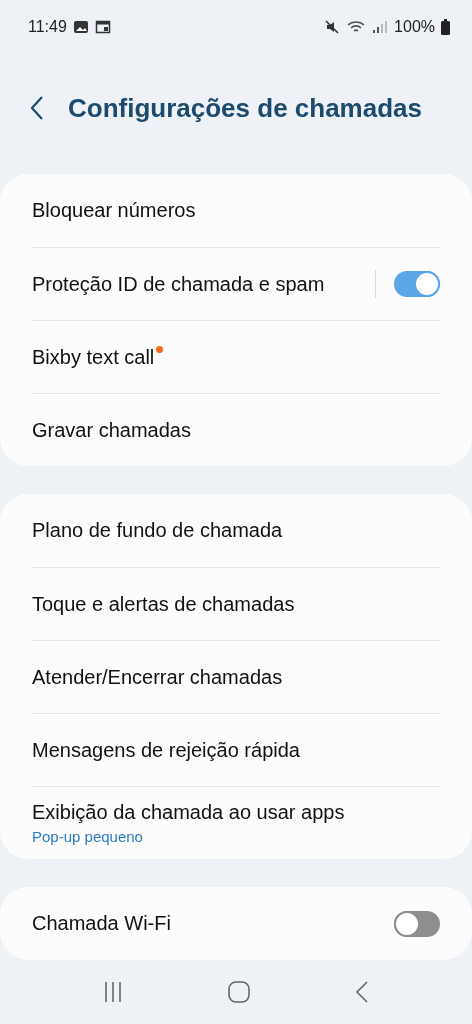  What do you see at coordinates (102, 27) in the screenshot?
I see `calendar-icon` at bounding box center [102, 27].